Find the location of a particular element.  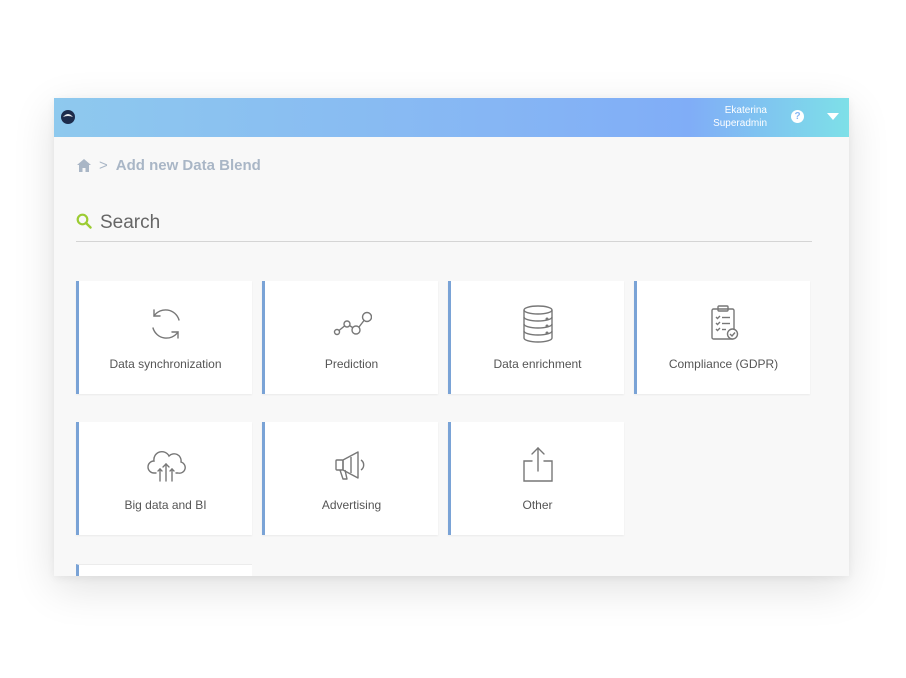

category-card-other: Other is located at coordinates (536, 478).